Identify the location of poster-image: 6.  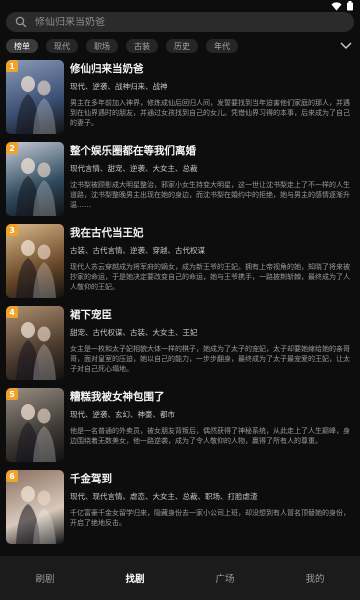
(35, 507).